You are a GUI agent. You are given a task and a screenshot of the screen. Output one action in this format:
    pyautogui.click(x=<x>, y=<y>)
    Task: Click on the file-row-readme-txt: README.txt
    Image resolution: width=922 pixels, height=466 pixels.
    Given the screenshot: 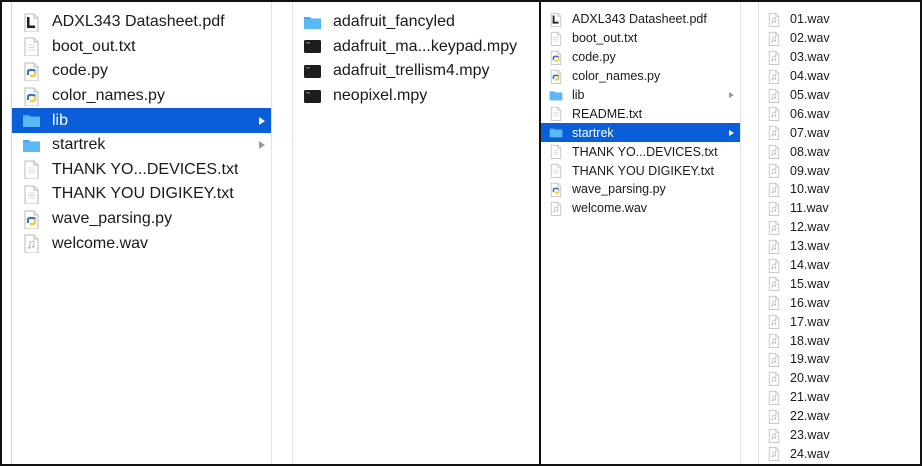 What is the action you would take?
    pyautogui.click(x=640, y=113)
    